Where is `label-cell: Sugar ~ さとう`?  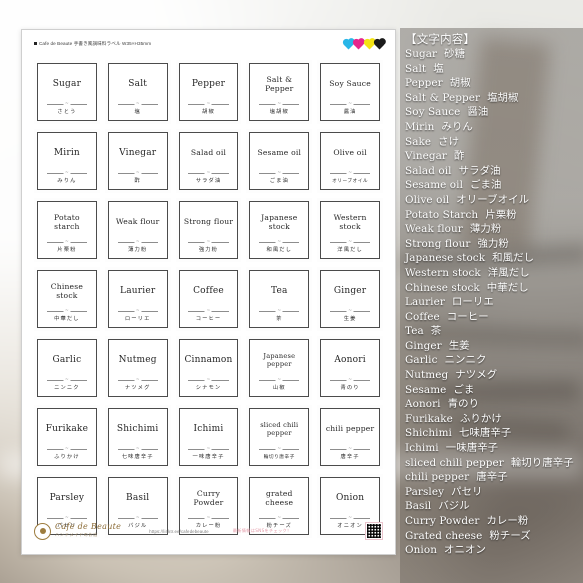
label-cell: Sugar ~ さとう is located at coordinates (67, 92).